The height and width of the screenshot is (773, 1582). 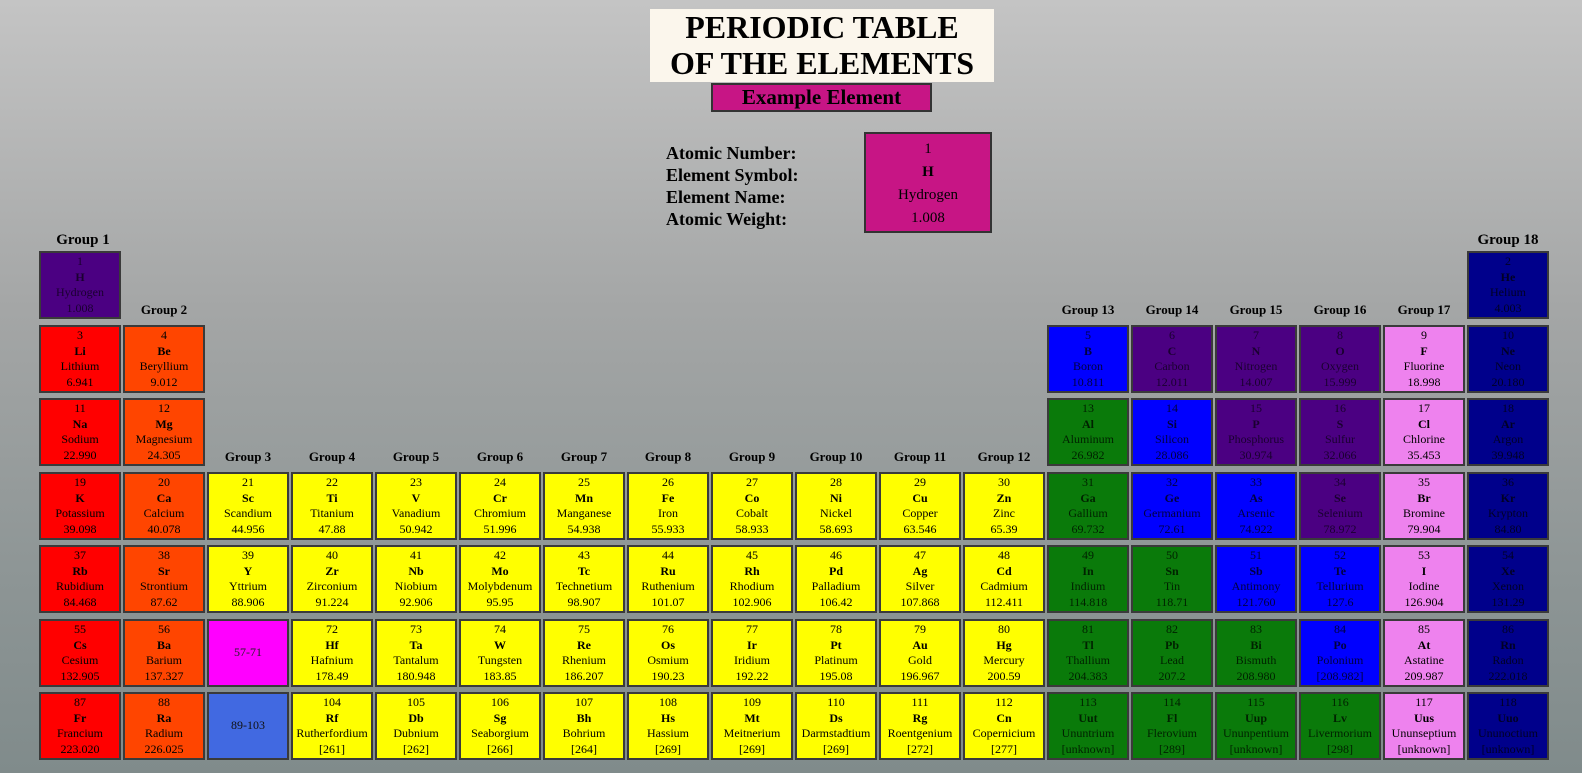 I want to click on element-cell-ar: 18 Ar Argon 39.948, so click(x=1508, y=432).